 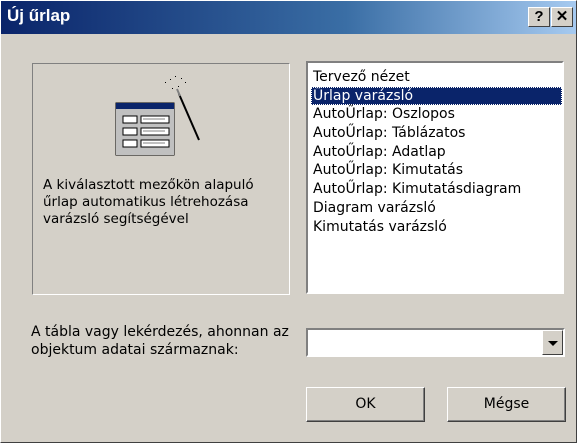 I want to click on list-item: Kimutatás varázsló, so click(x=436, y=227).